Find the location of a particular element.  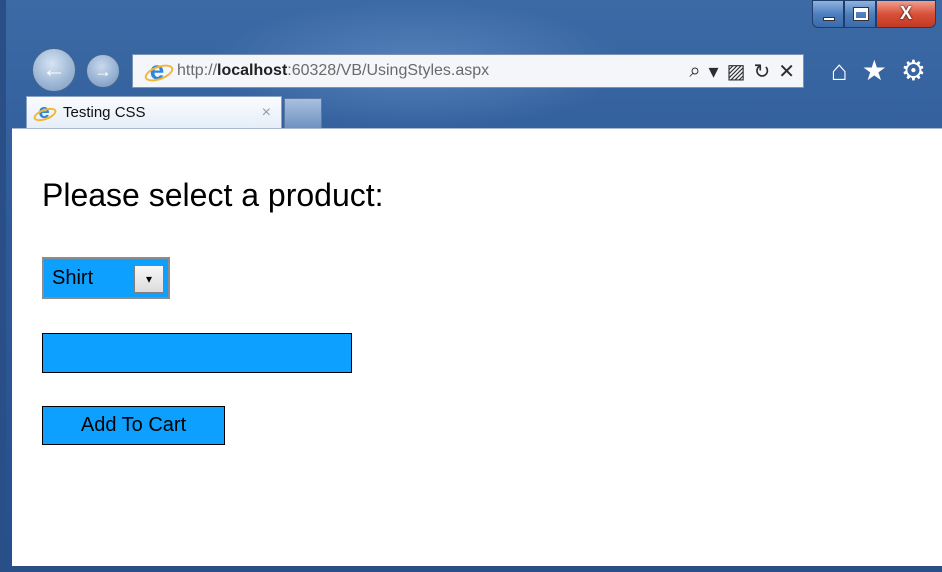

refresh-icon: ↻ is located at coordinates (761, 71).